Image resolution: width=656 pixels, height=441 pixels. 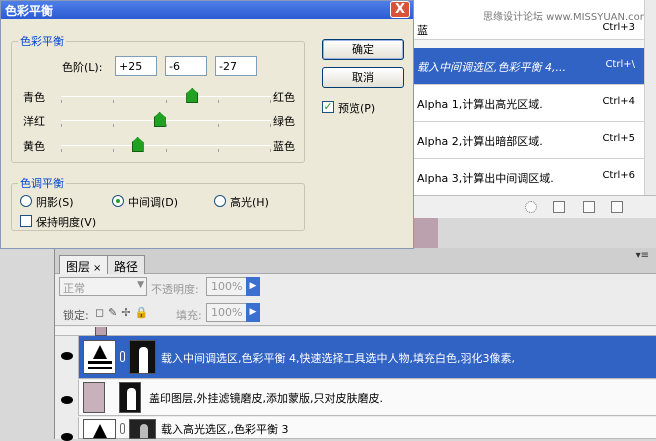 I want to click on chevron-down-icon: ▼, so click(x=140, y=285).